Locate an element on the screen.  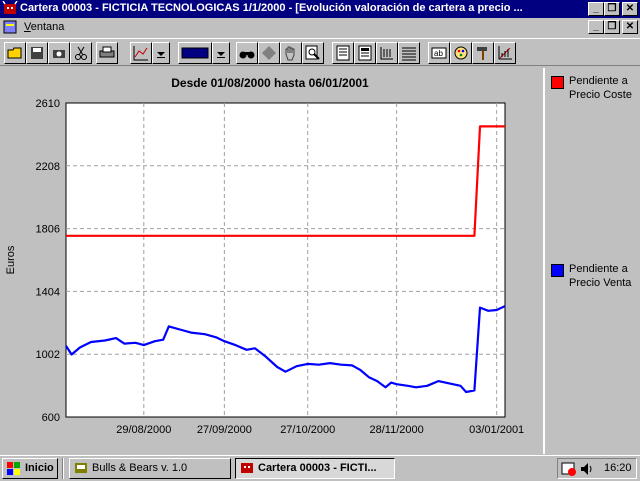
menu-item-ventana: Ventana is located at coordinates (44, 27).